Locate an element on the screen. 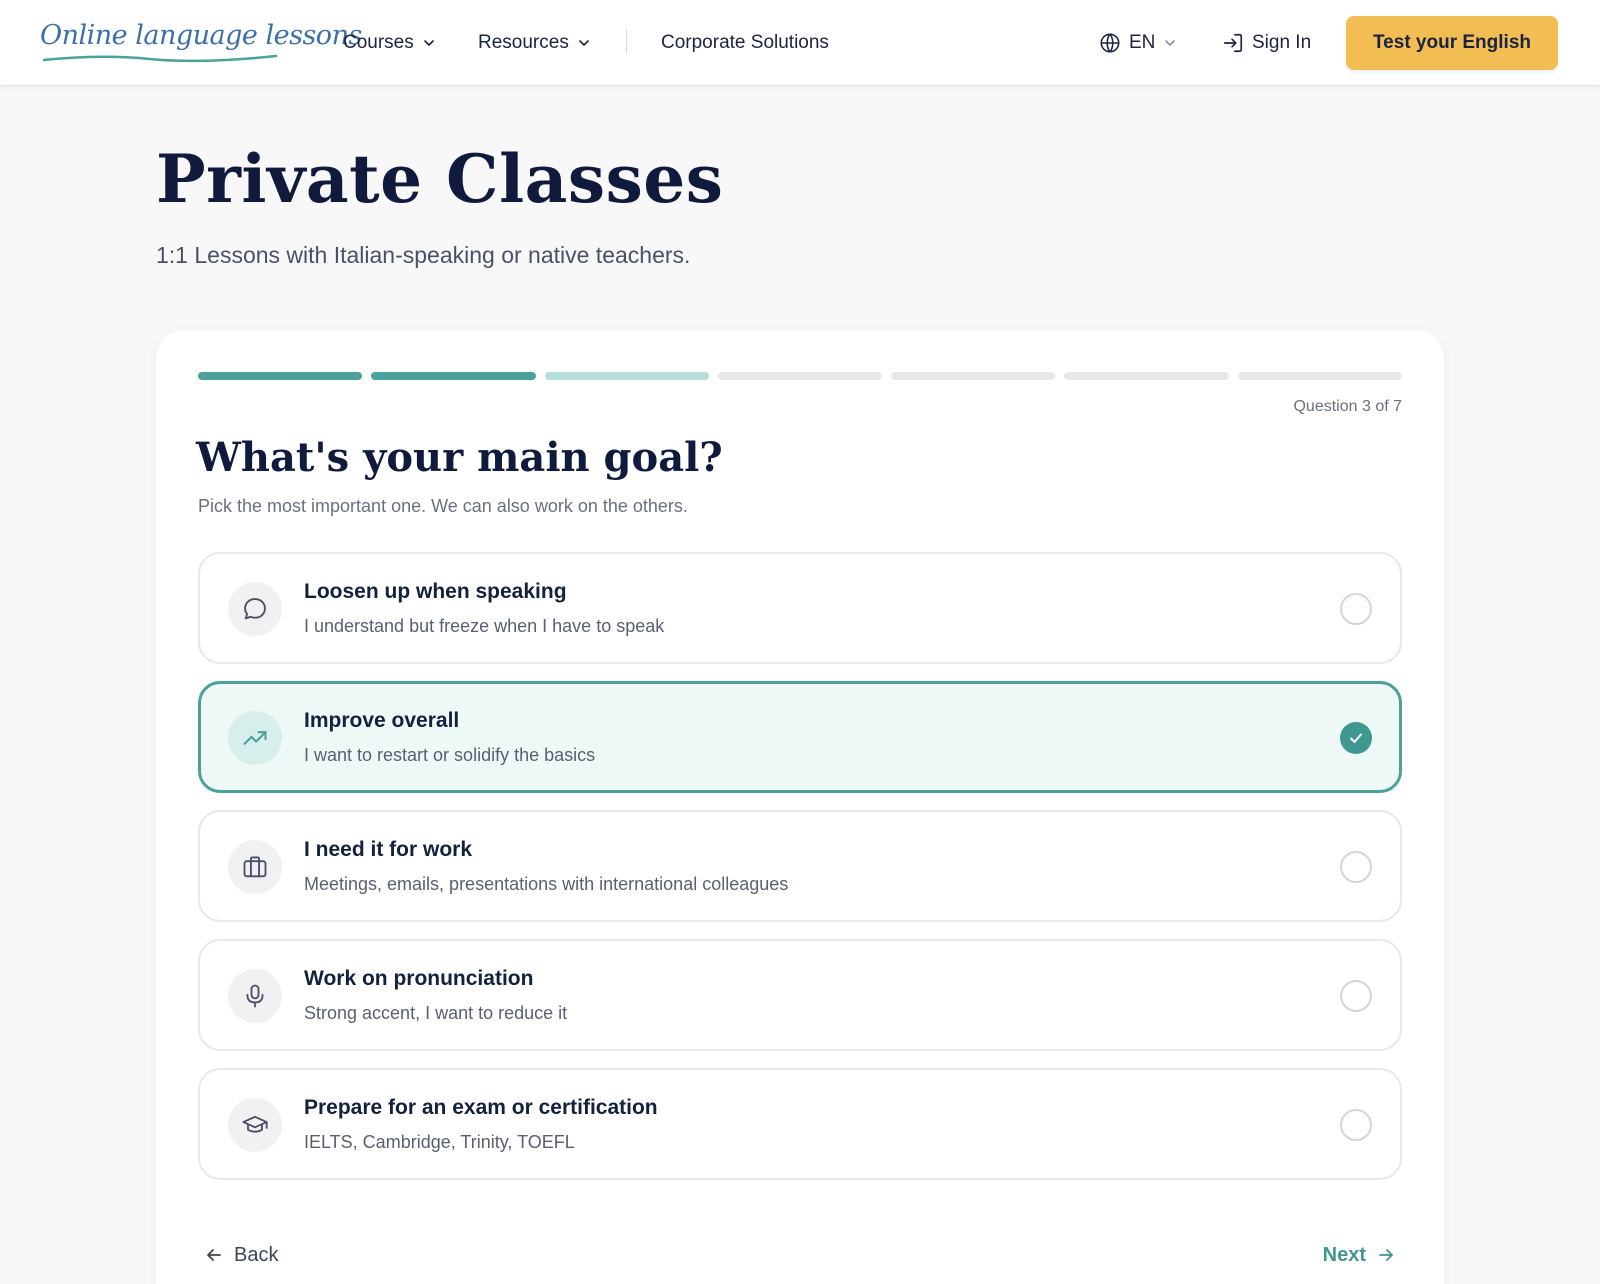  briefcase-icon is located at coordinates (255, 867).